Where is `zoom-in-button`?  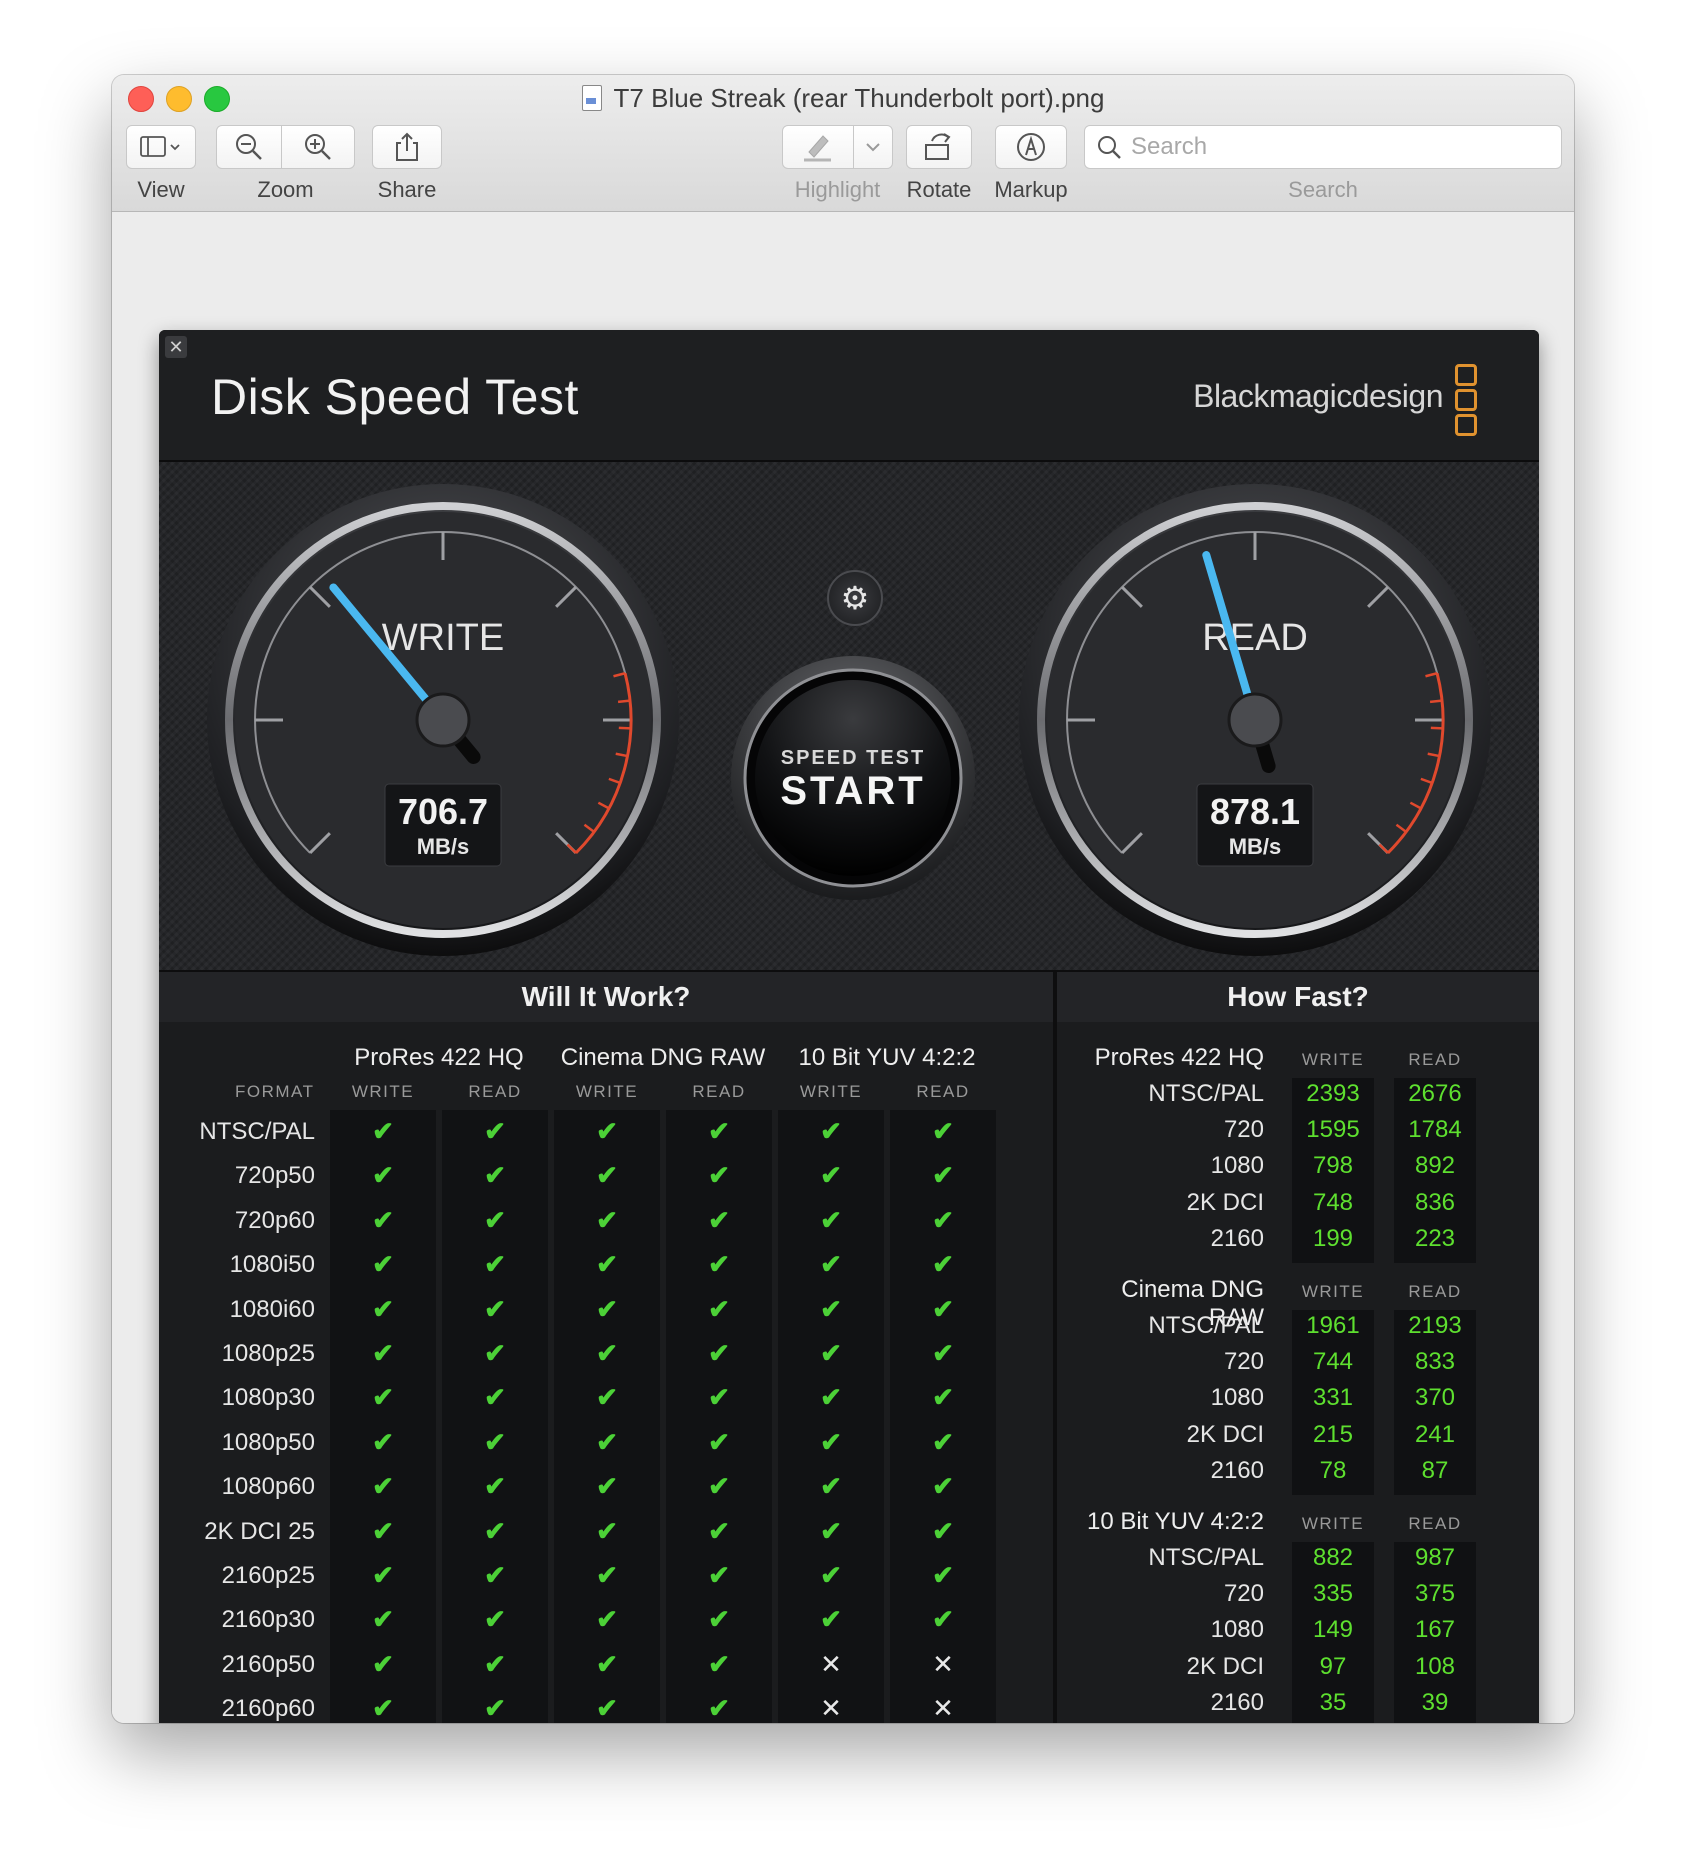
zoom-in-button is located at coordinates (318, 147).